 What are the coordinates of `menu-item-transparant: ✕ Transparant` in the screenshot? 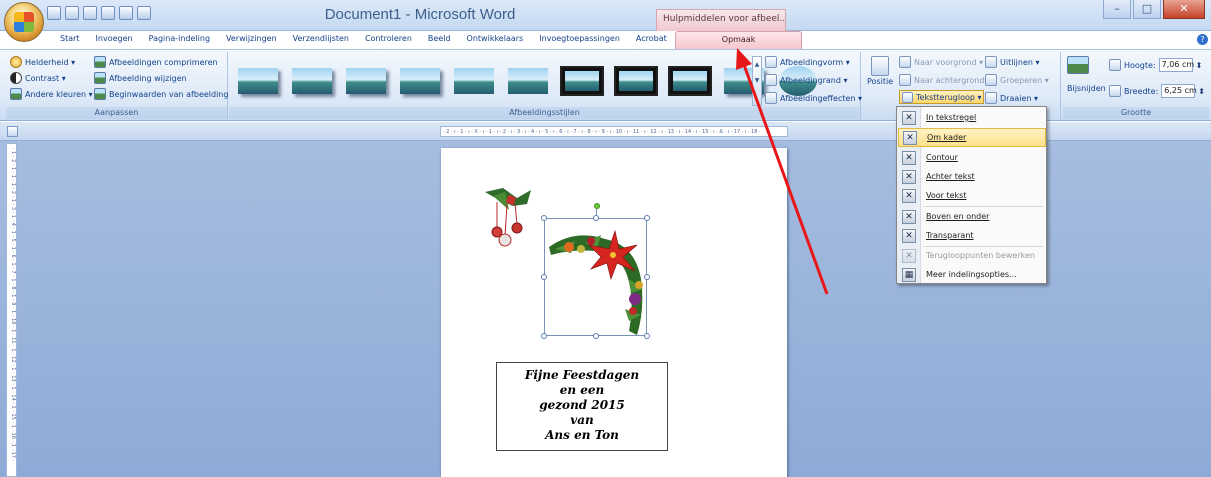 It's located at (972, 235).